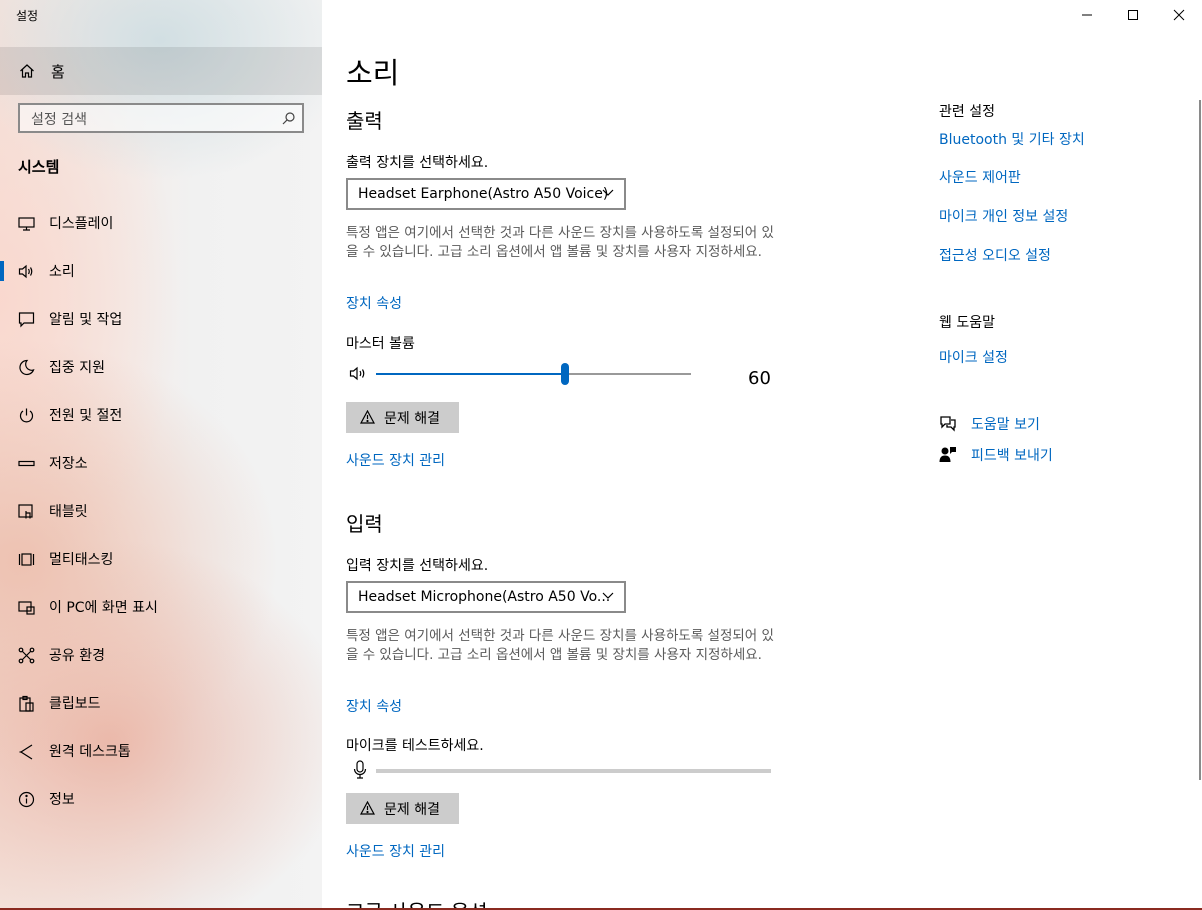  I want to click on close-button, so click(1179, 15).